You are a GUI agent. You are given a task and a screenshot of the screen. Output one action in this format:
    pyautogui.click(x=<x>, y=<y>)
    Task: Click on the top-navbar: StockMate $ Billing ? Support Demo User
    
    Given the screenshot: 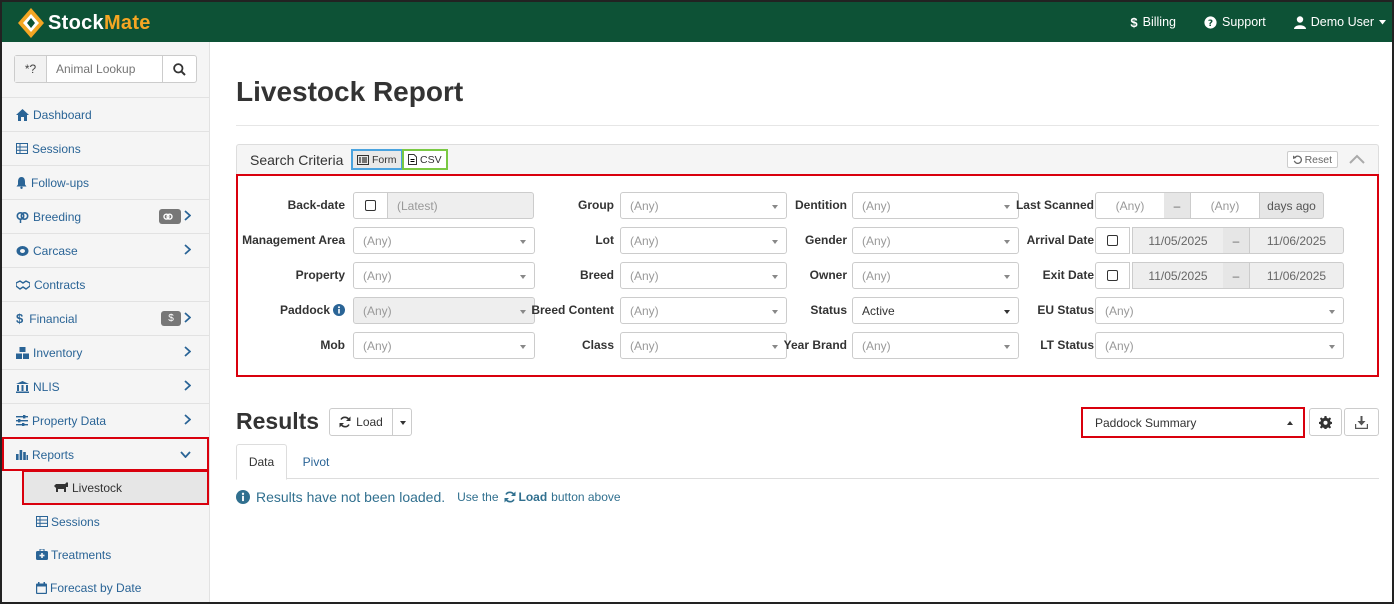 What is the action you would take?
    pyautogui.click(x=697, y=22)
    